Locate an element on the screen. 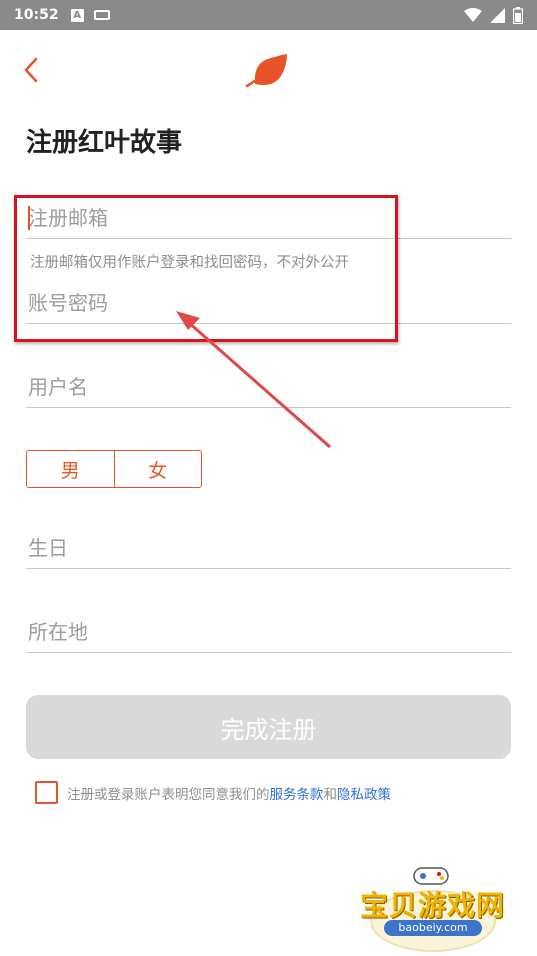 The height and width of the screenshot is (956, 537). username-field-wrap is located at coordinates (268, 387).